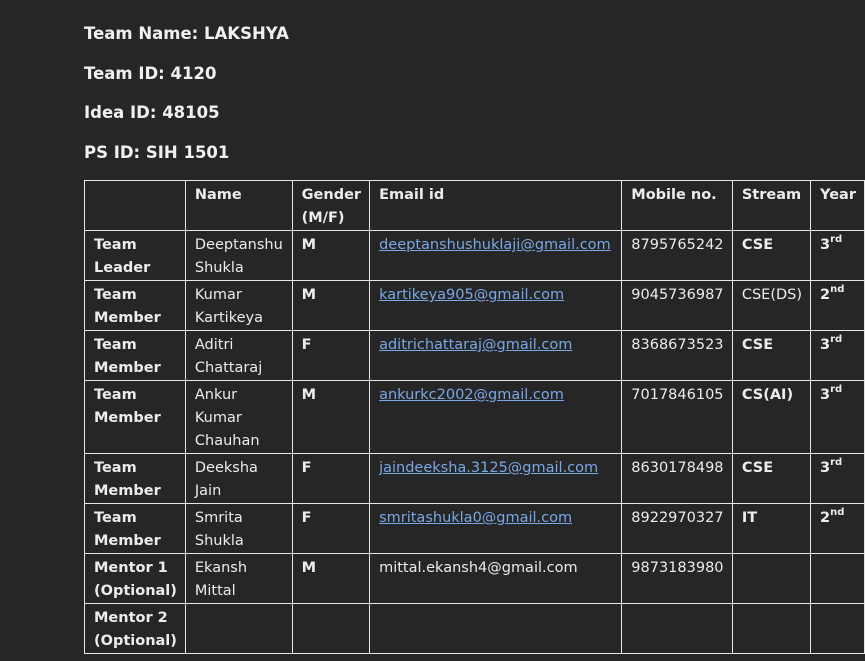 The width and height of the screenshot is (865, 661). Describe the element at coordinates (135, 255) in the screenshot. I see `role-cell: Team Leader` at that location.